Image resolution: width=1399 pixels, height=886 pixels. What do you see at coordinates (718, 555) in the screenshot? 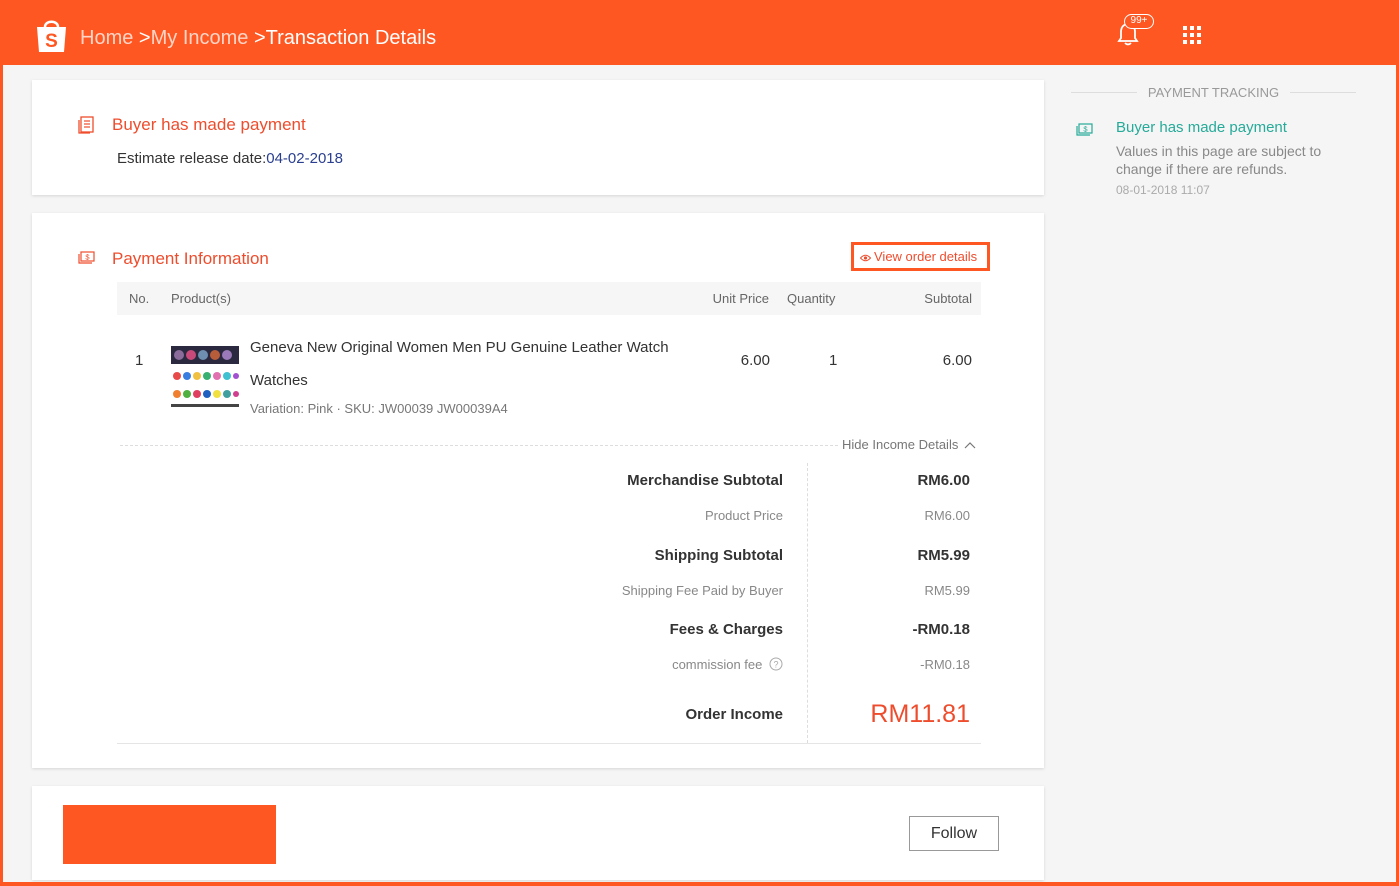
I see `shipping-subtotal-label: Shipping Subtotal` at bounding box center [718, 555].